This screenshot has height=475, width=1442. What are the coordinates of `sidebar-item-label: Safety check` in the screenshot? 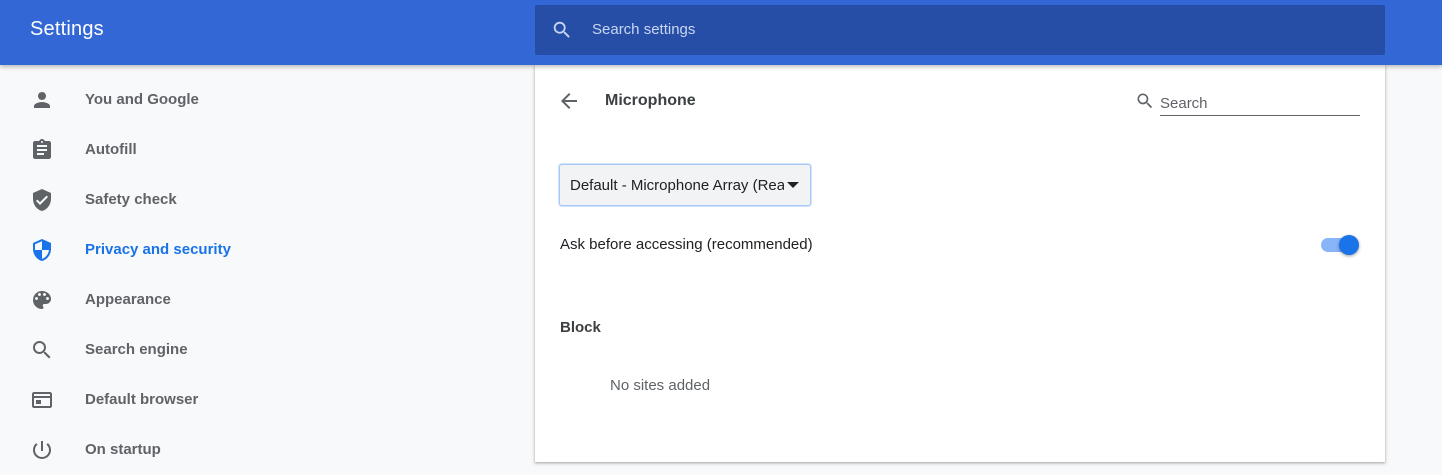 It's located at (131, 199).